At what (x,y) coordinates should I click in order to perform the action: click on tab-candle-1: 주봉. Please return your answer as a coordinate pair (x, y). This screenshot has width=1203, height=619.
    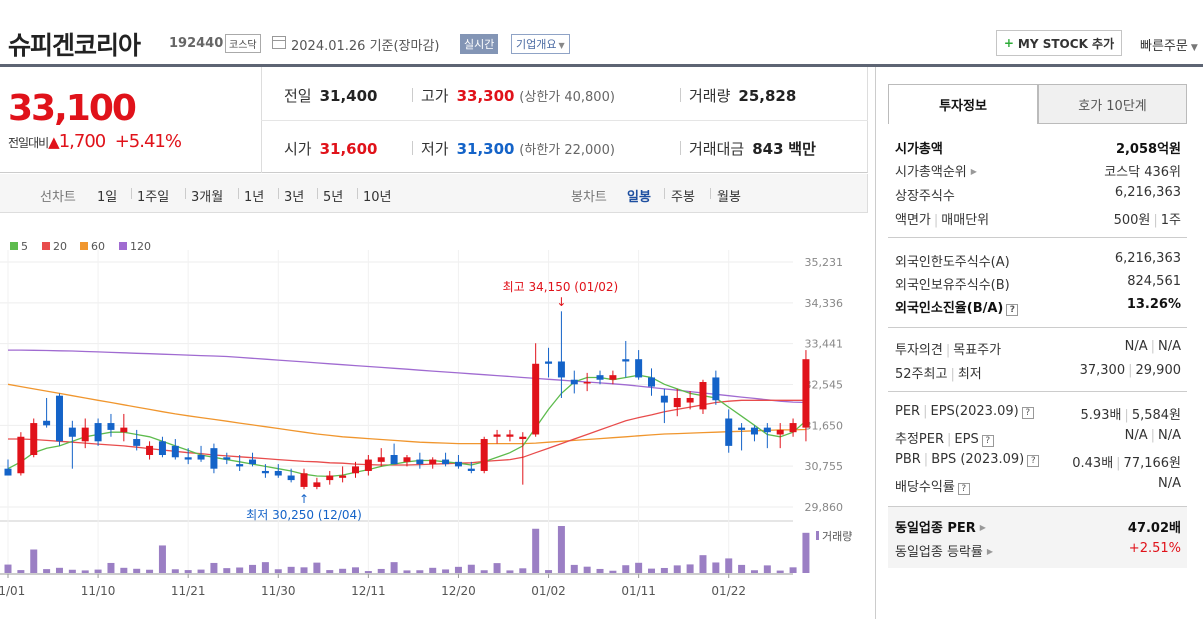
    Looking at the image, I should click on (683, 195).